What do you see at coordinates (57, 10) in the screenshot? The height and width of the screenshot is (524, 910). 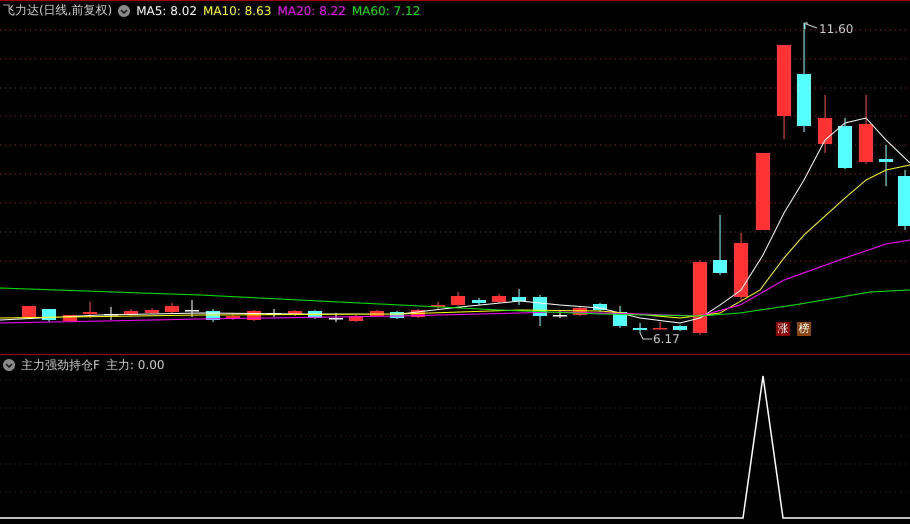 I see `chart-title: 飞力达(日线,前复权)` at bounding box center [57, 10].